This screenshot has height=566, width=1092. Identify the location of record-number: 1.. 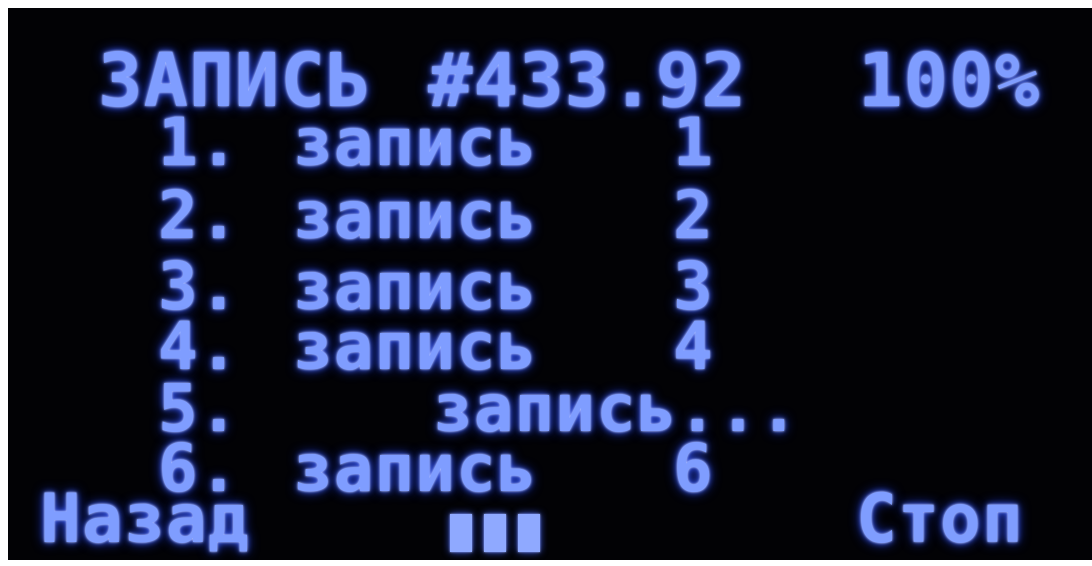
(199, 142).